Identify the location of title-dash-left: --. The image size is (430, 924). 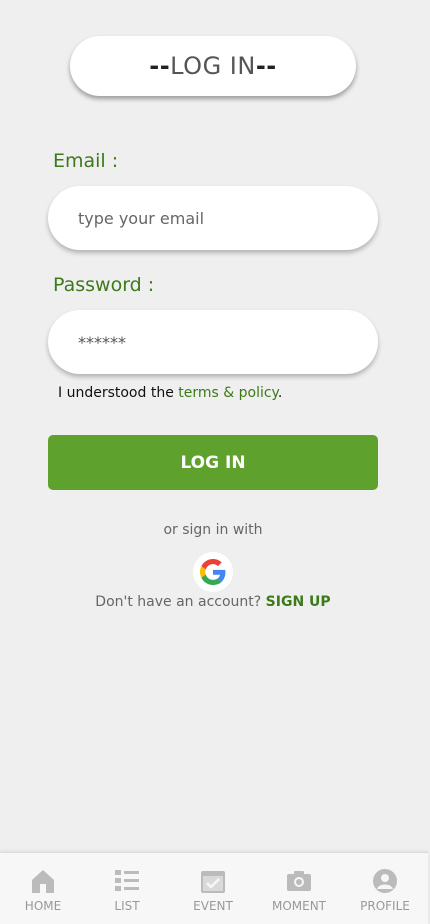
(160, 66).